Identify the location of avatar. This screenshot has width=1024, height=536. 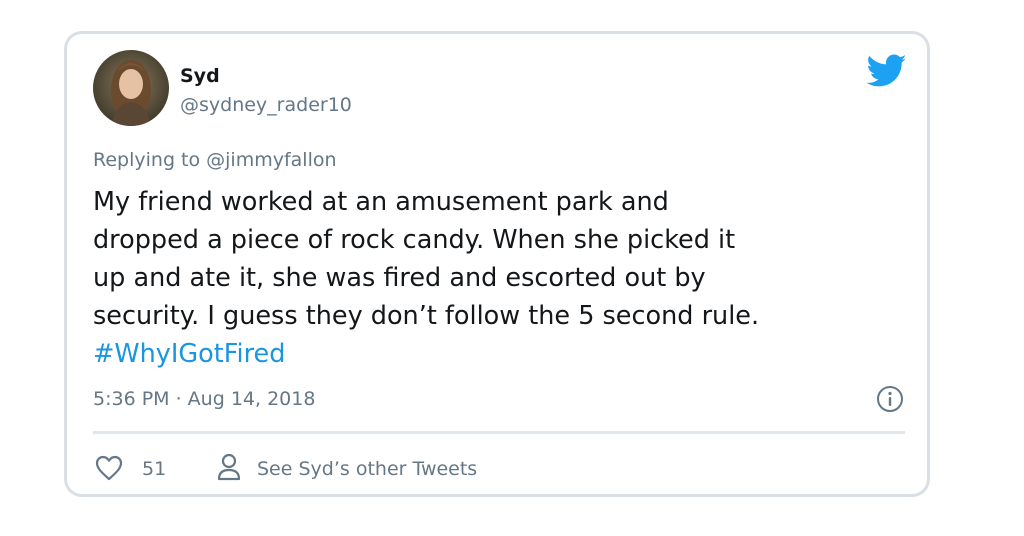
(131, 88).